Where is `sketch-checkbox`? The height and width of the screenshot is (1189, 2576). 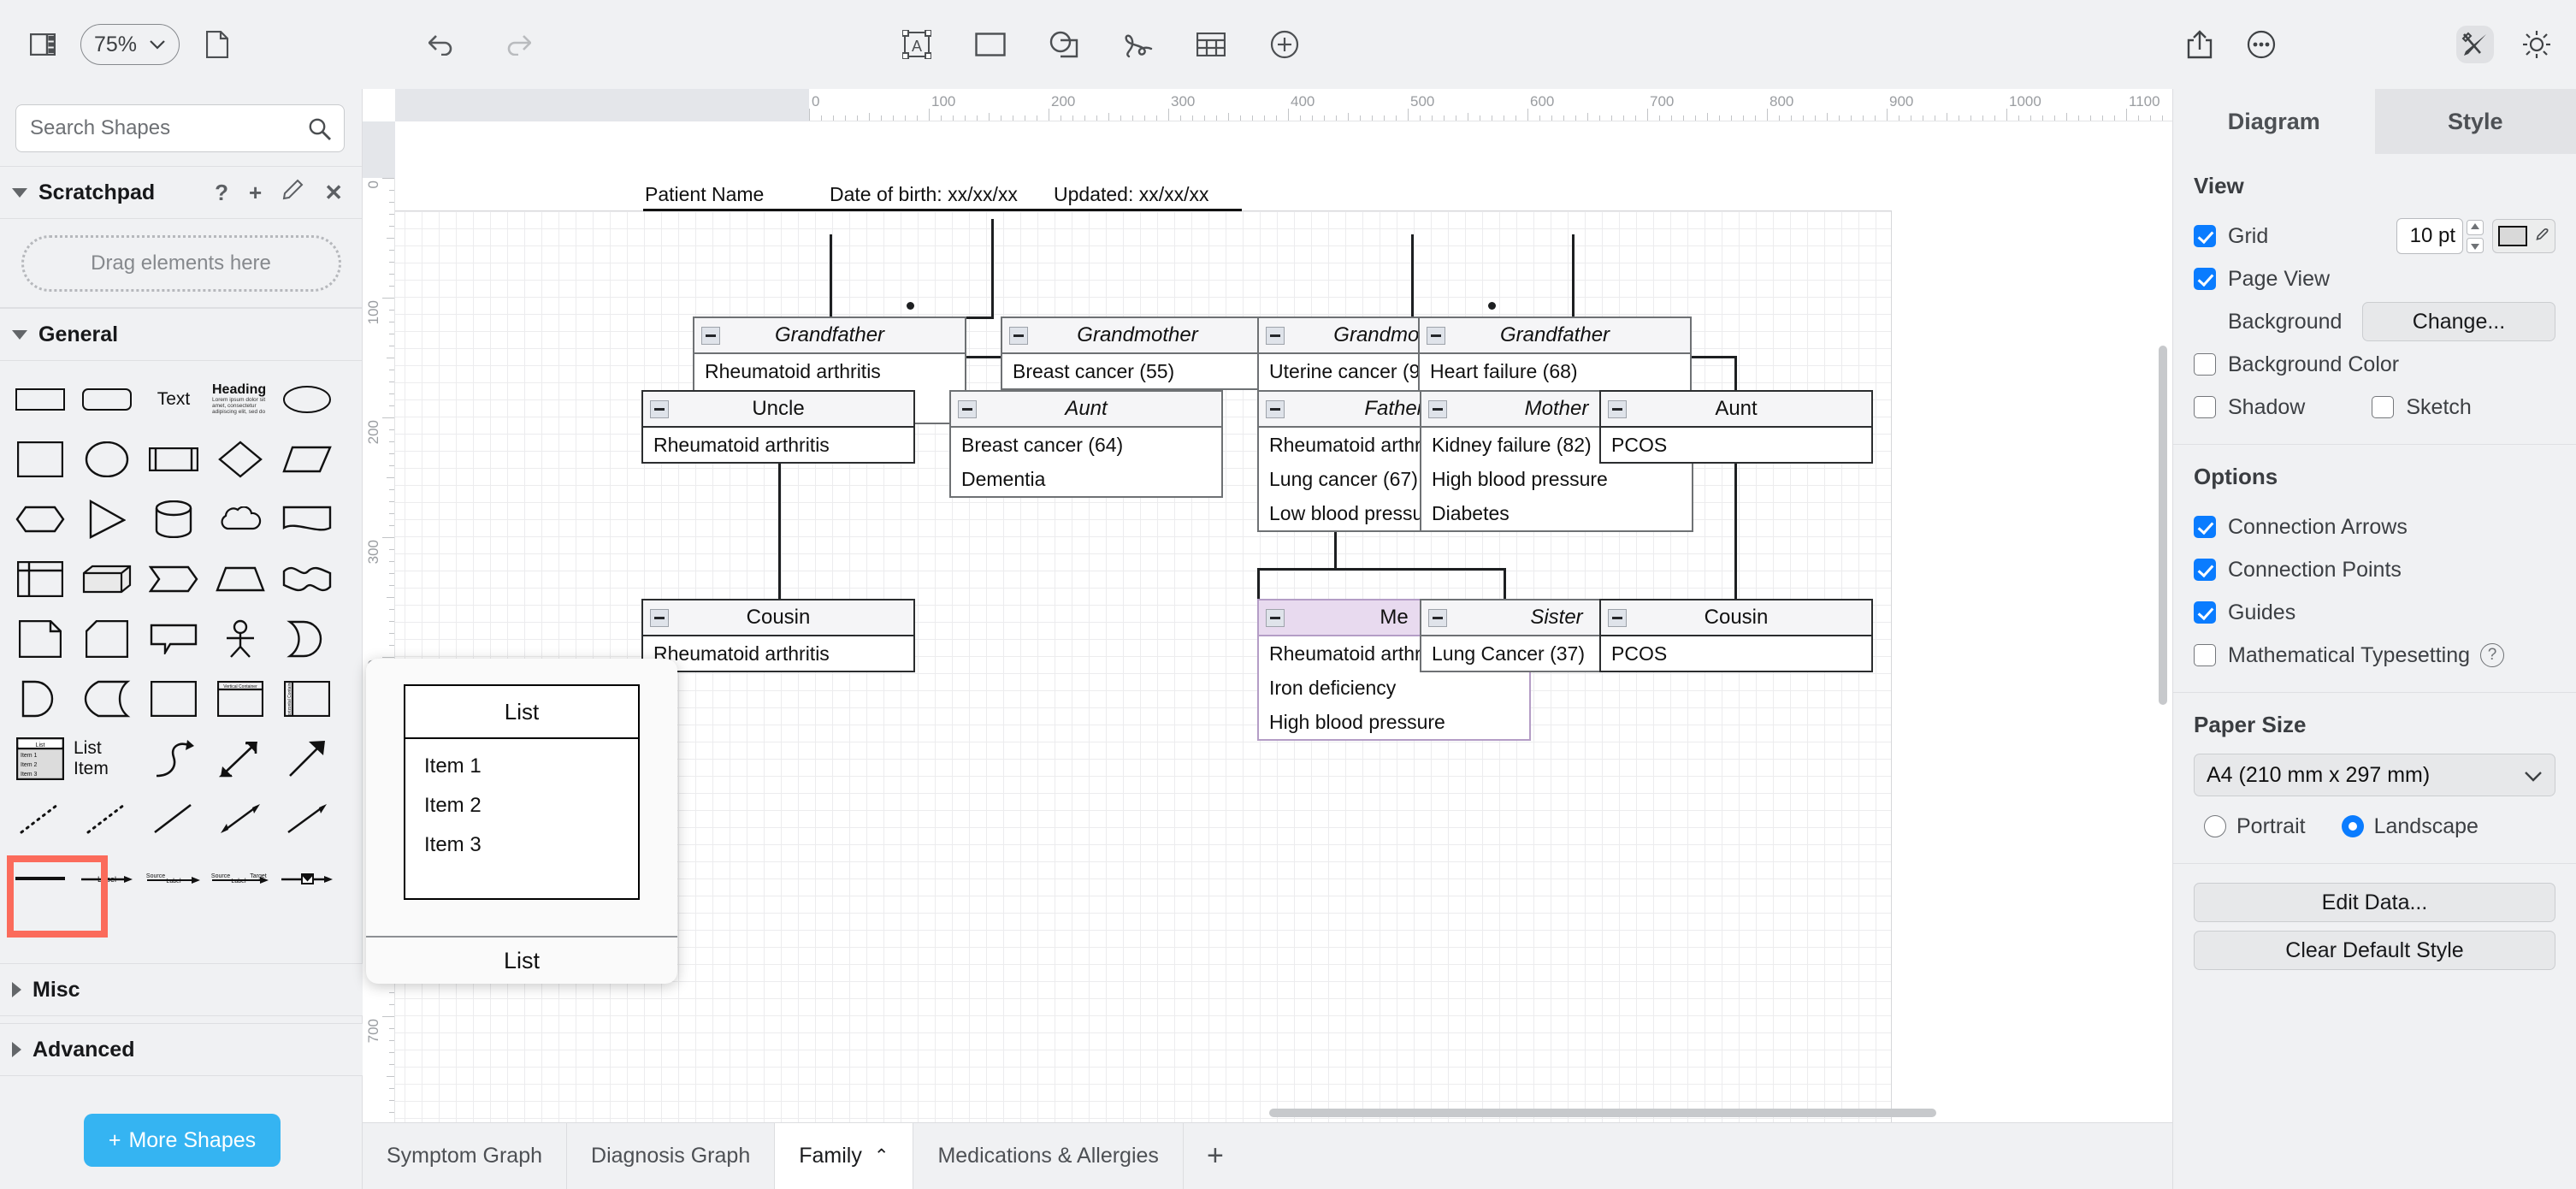
sketch-checkbox is located at coordinates (2383, 407).